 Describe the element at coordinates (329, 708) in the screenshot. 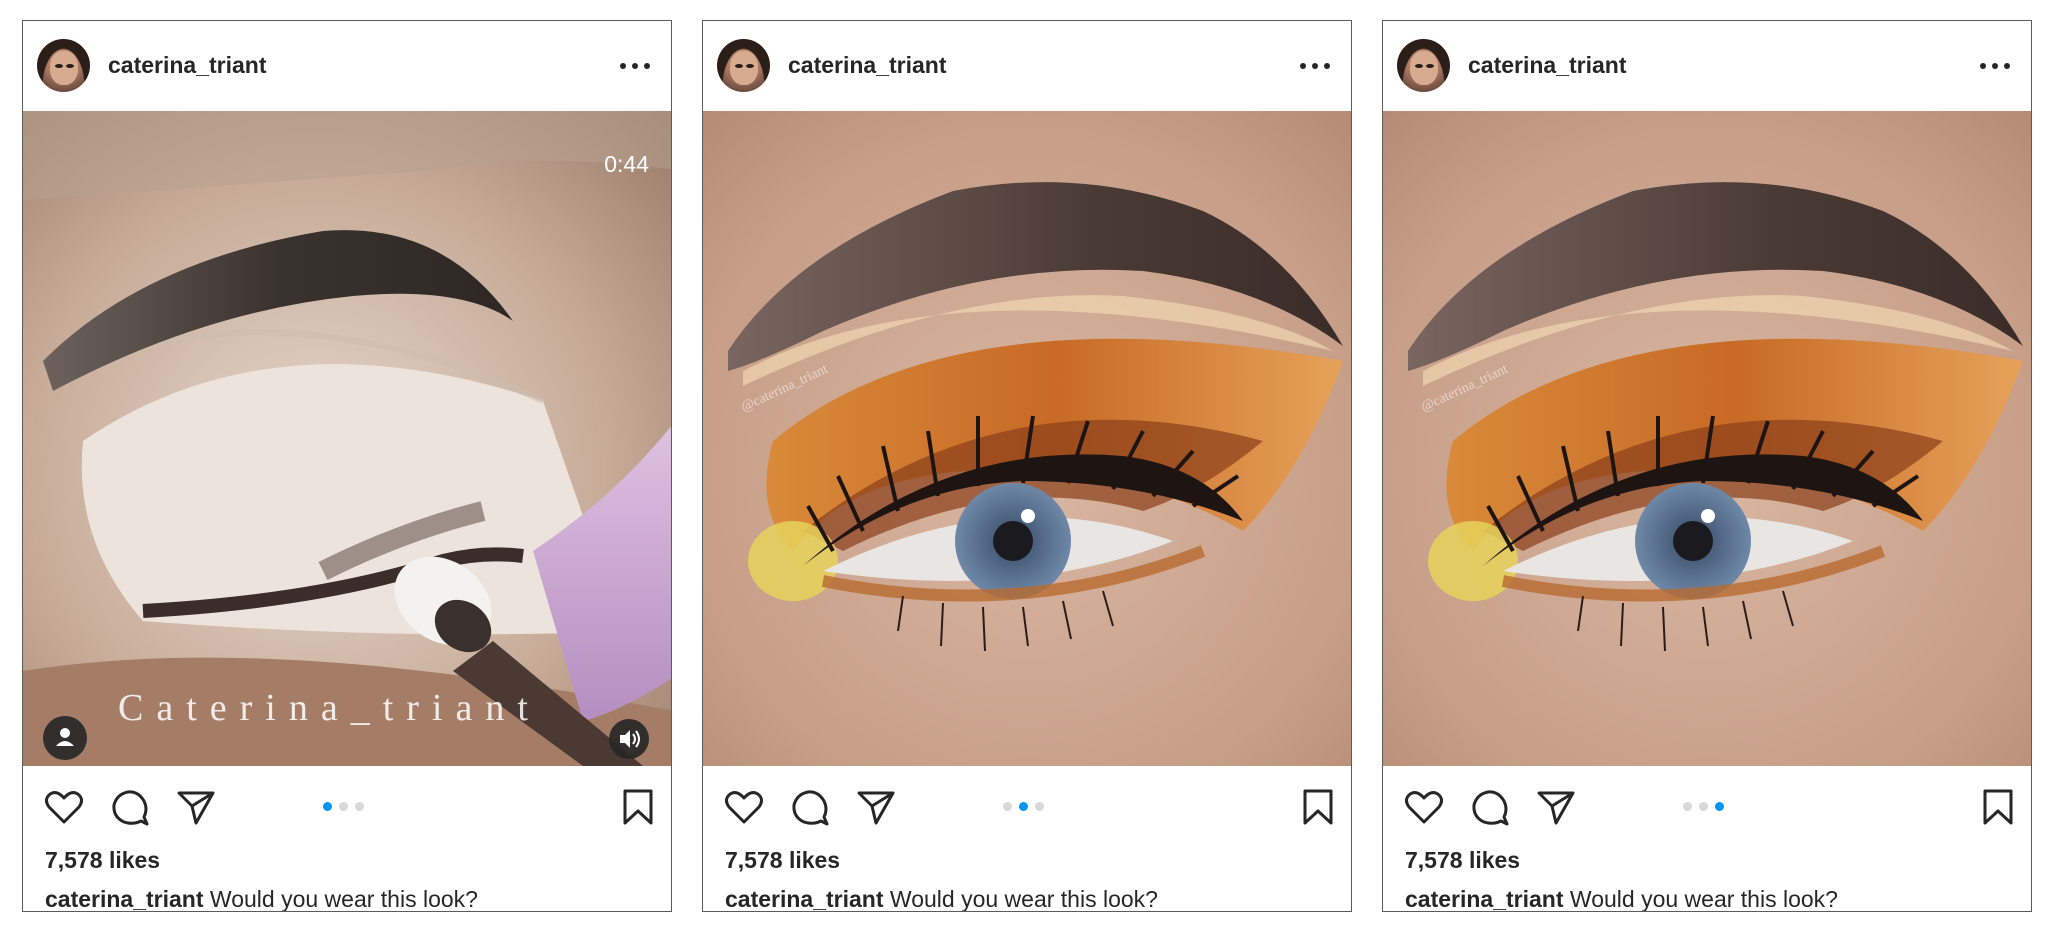

I see `watermark-text: Caterina_triant` at that location.